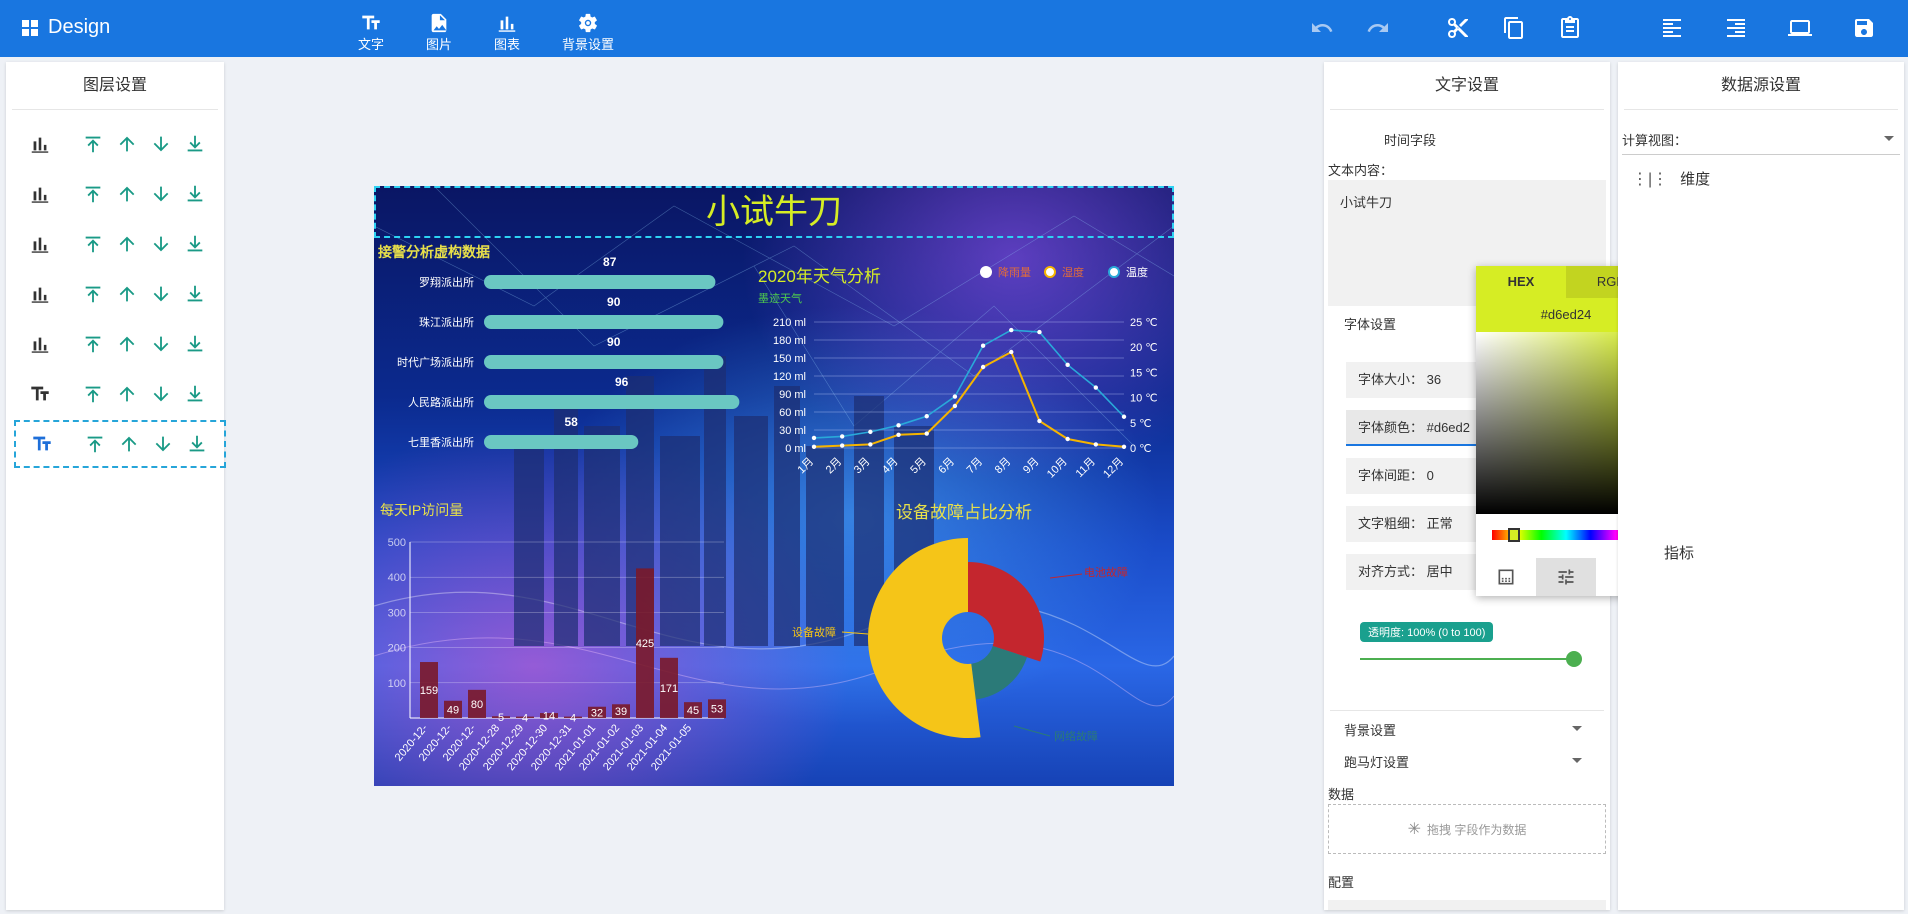 The width and height of the screenshot is (1908, 914). What do you see at coordinates (1086, 468) in the screenshot?
I see `x-tick-label: 11月` at bounding box center [1086, 468].